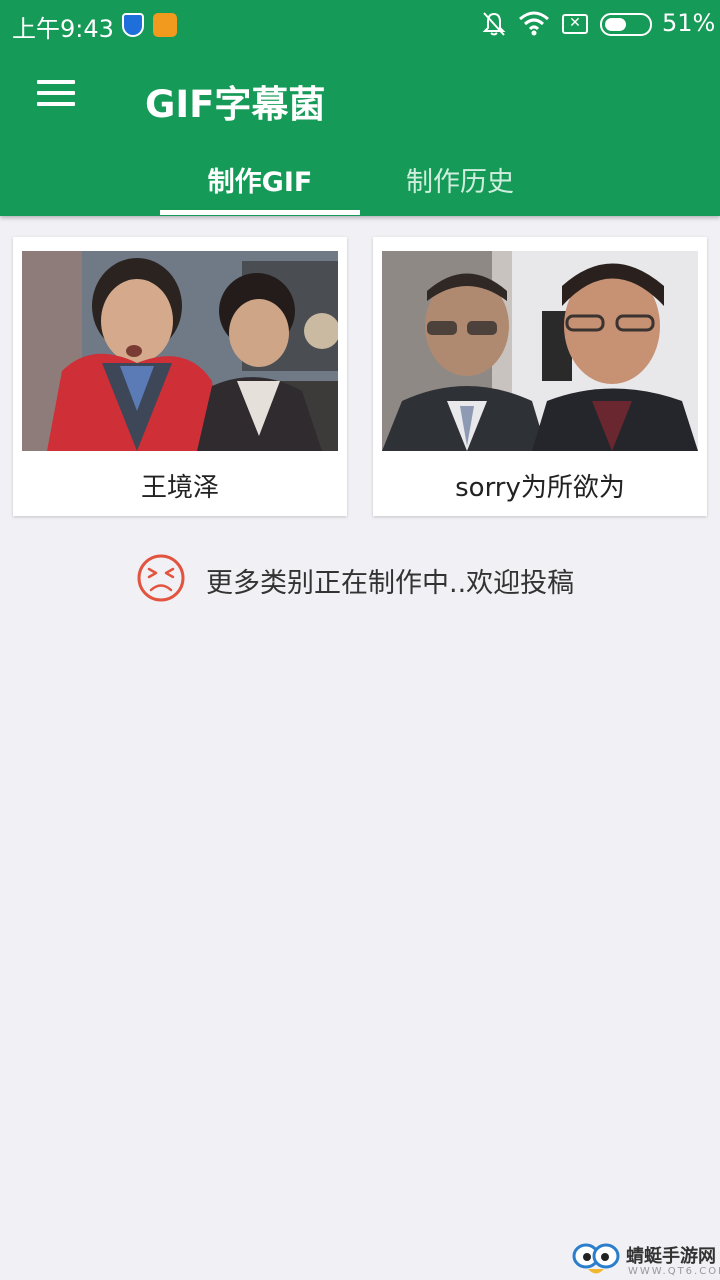 The image size is (720, 1280). I want to click on status-time: 上午9:43, so click(63, 29).